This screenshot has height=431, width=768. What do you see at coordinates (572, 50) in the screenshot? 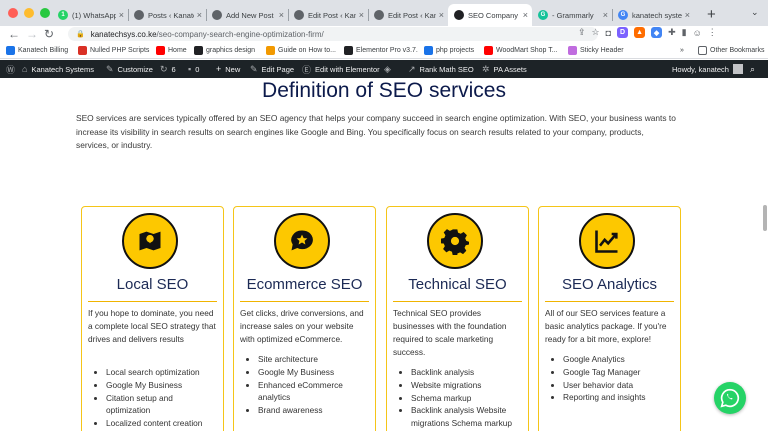
I see `sticky-icon` at bounding box center [572, 50].